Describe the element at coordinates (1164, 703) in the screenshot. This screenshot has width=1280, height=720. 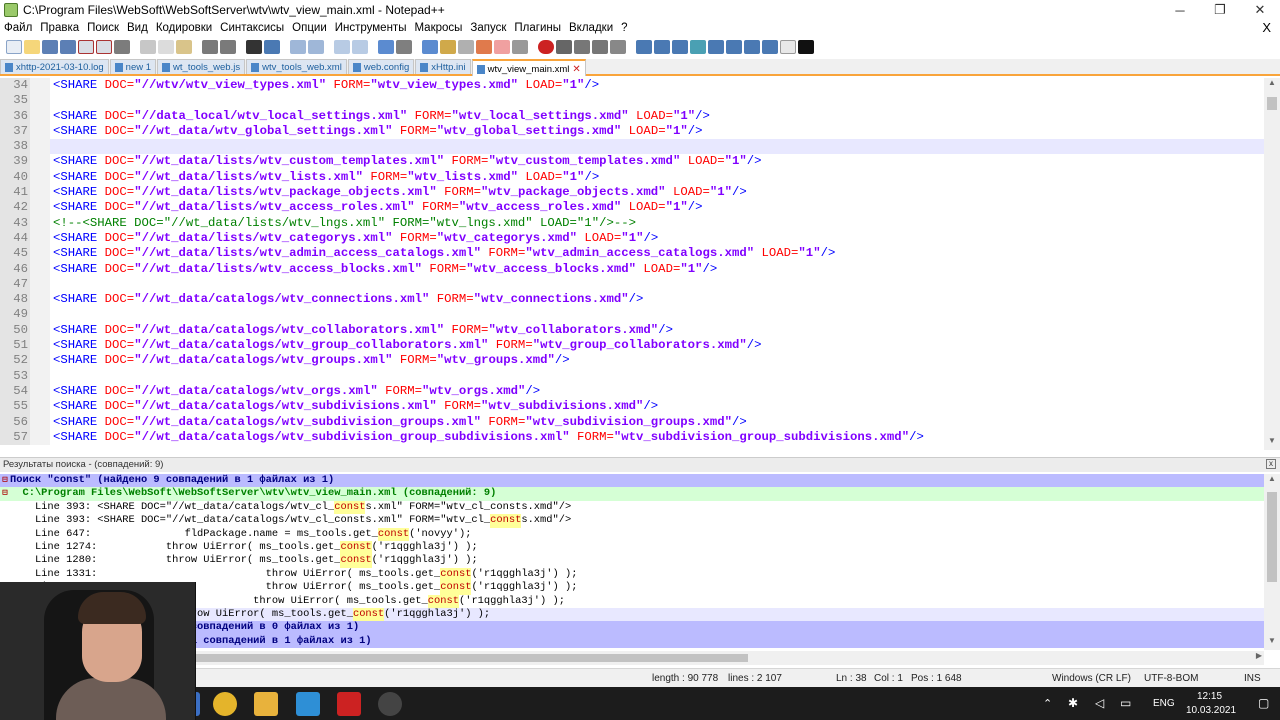
I see `keyboard-language: ENG` at that location.